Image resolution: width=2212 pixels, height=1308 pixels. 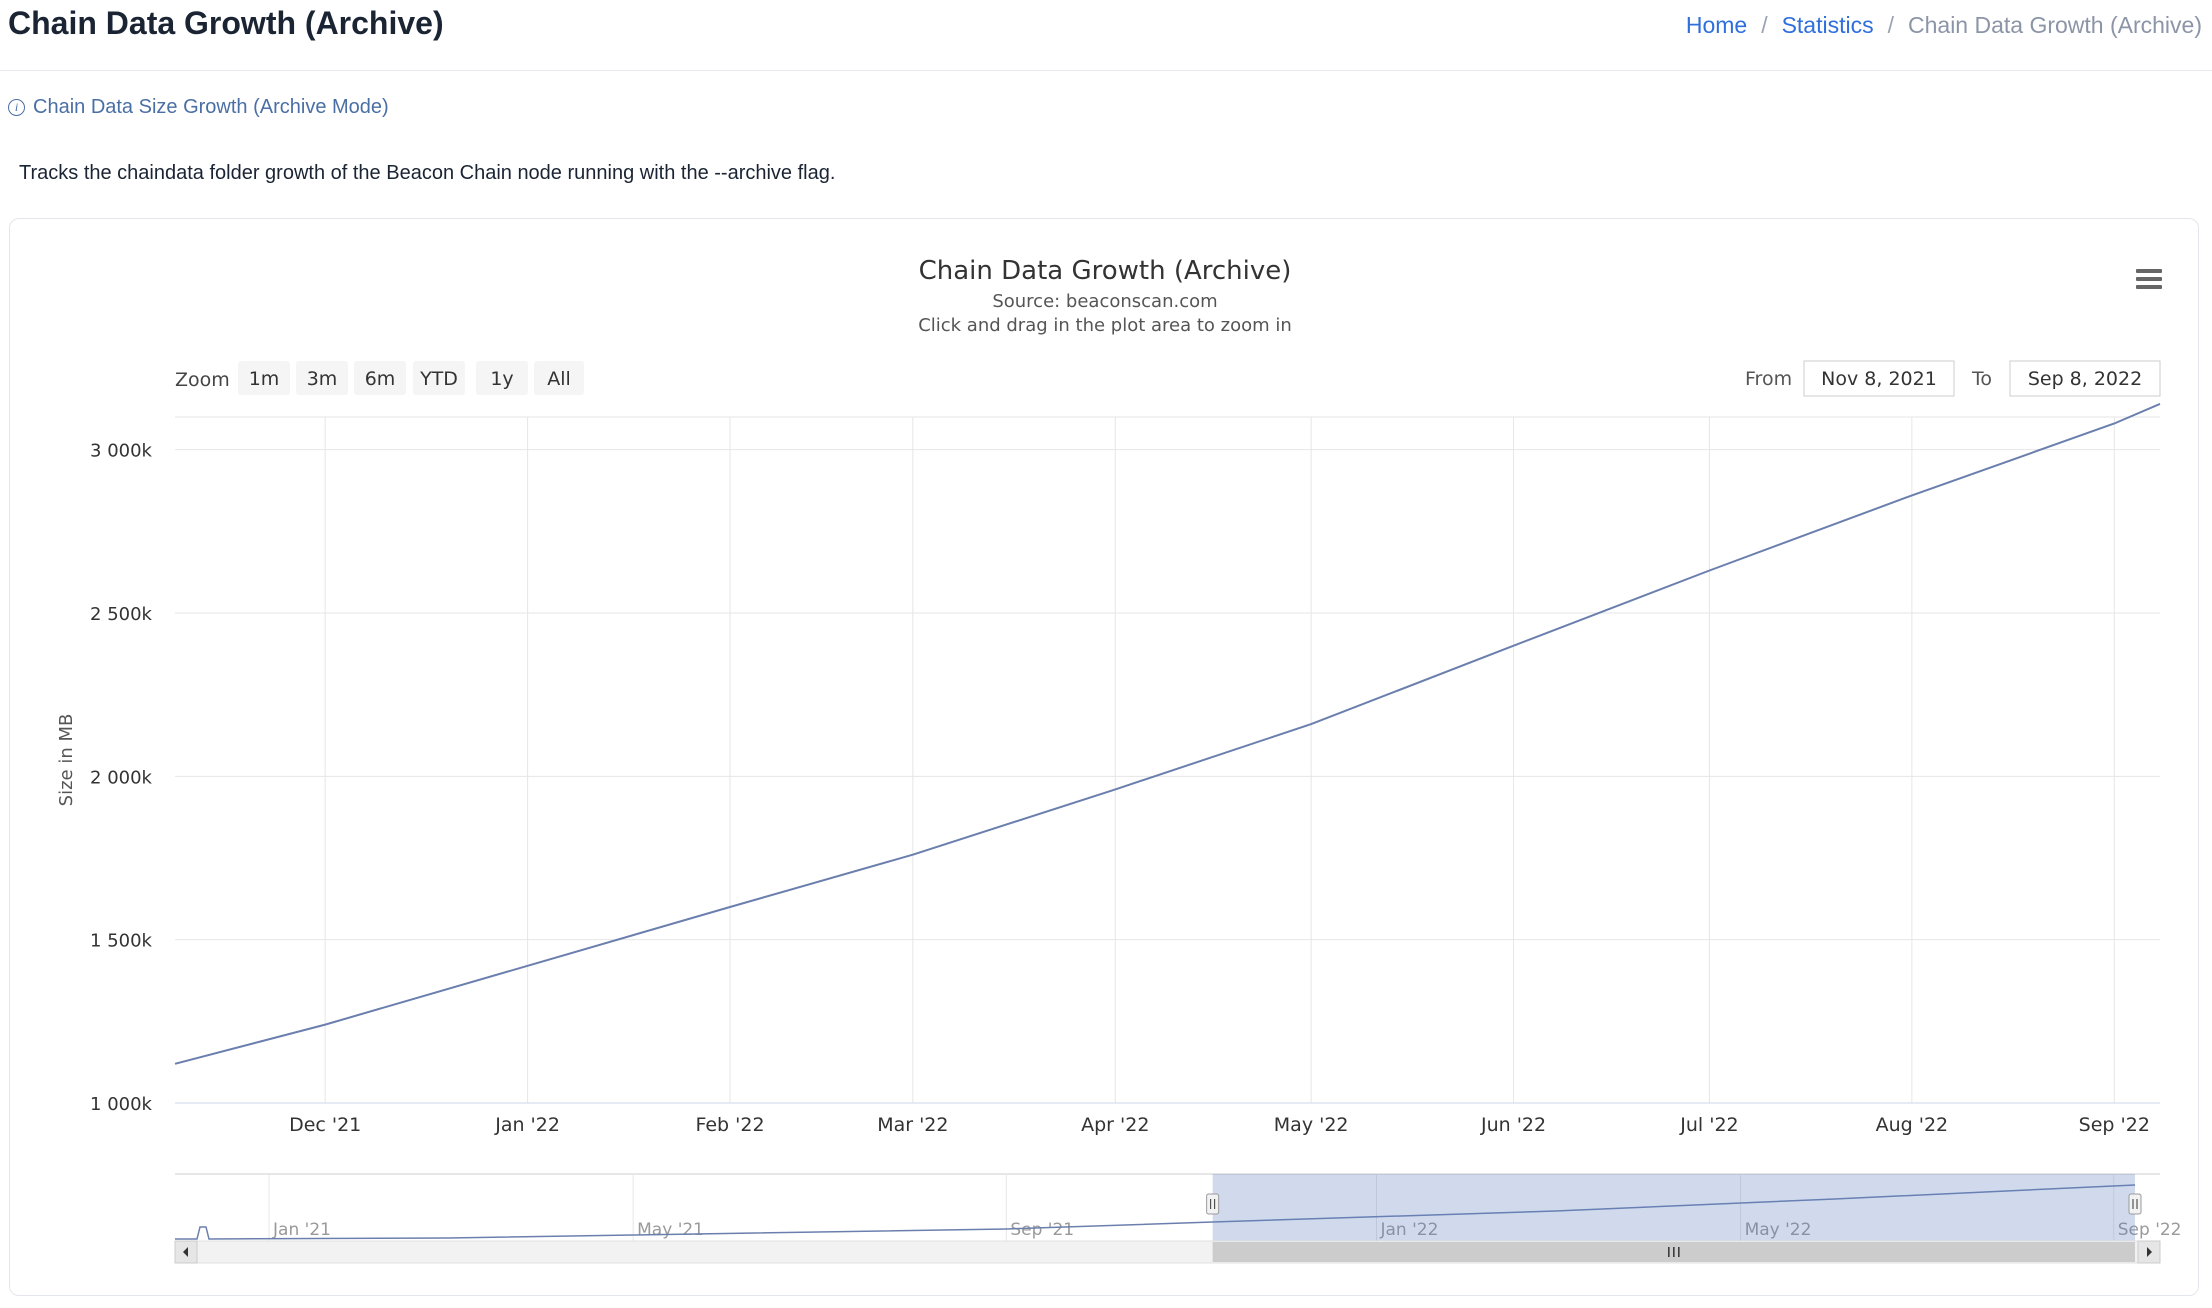 What do you see at coordinates (226, 23) in the screenshot?
I see `page-title: Chain Data Growth (Archive)` at bounding box center [226, 23].